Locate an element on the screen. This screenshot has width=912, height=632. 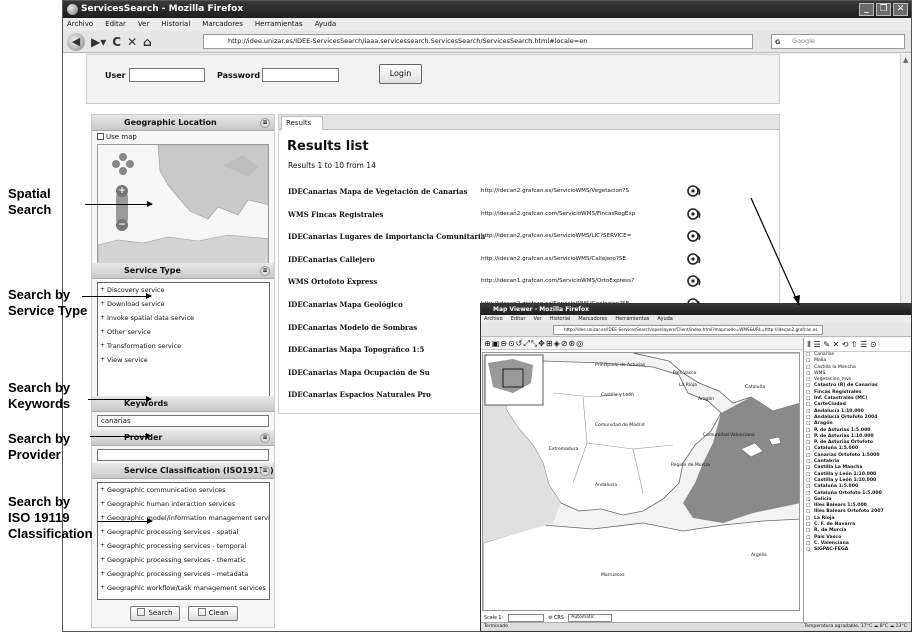
service-type-item: Download service is located at coordinates (183, 304).